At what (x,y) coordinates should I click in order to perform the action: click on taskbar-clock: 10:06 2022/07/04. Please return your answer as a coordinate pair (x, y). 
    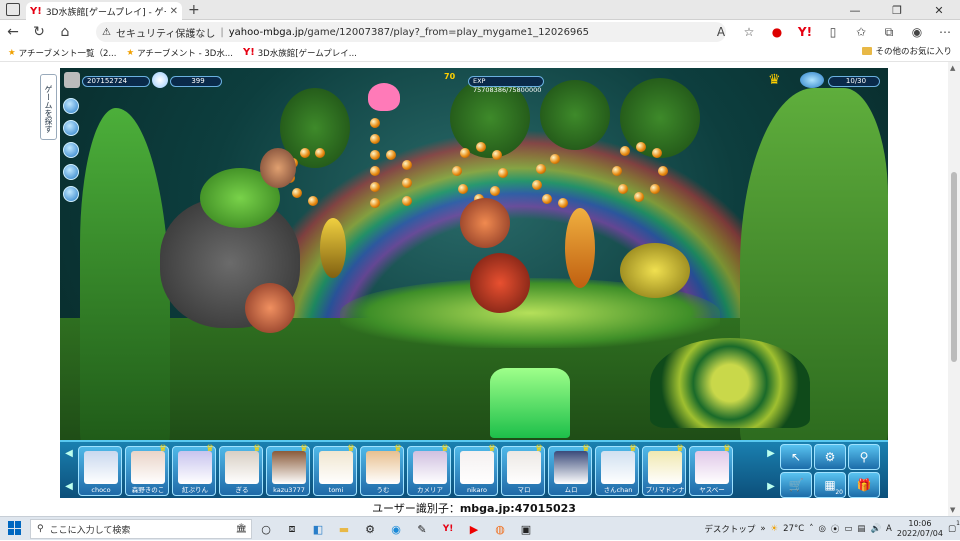
    Looking at the image, I should click on (920, 529).